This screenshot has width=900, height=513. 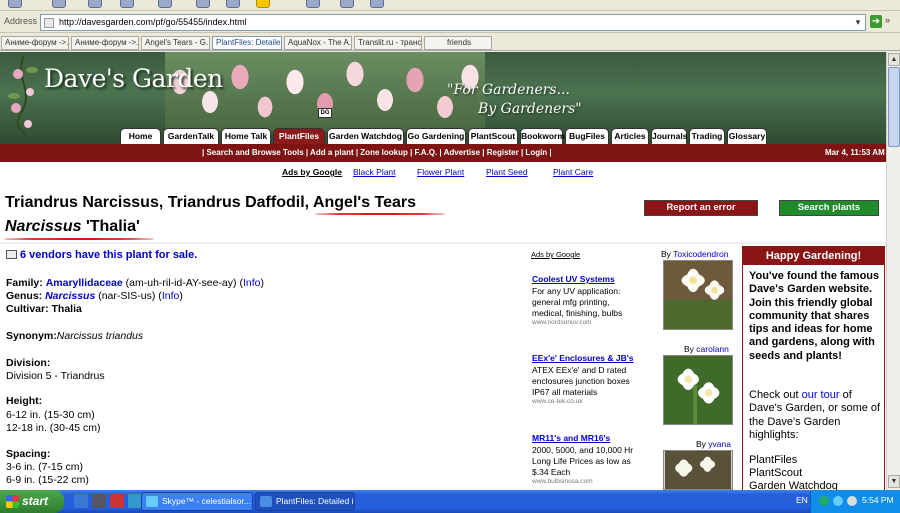 I want to click on ad-url-1: www.nordsonuv.com, so click(x=562, y=322).